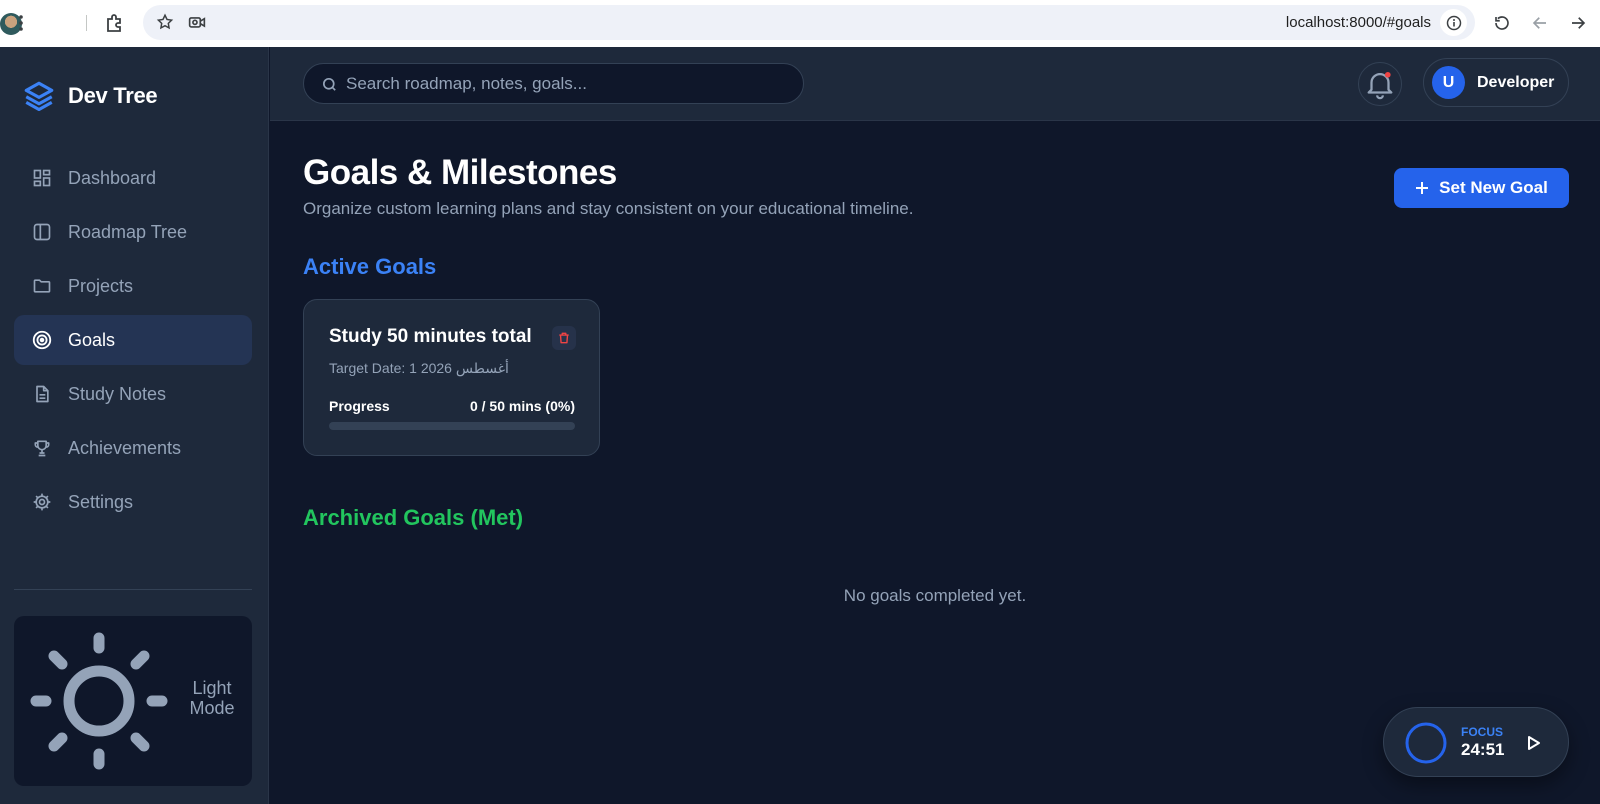  What do you see at coordinates (809, 22) in the screenshot?
I see `address-bar: localhost:8000/#goals` at bounding box center [809, 22].